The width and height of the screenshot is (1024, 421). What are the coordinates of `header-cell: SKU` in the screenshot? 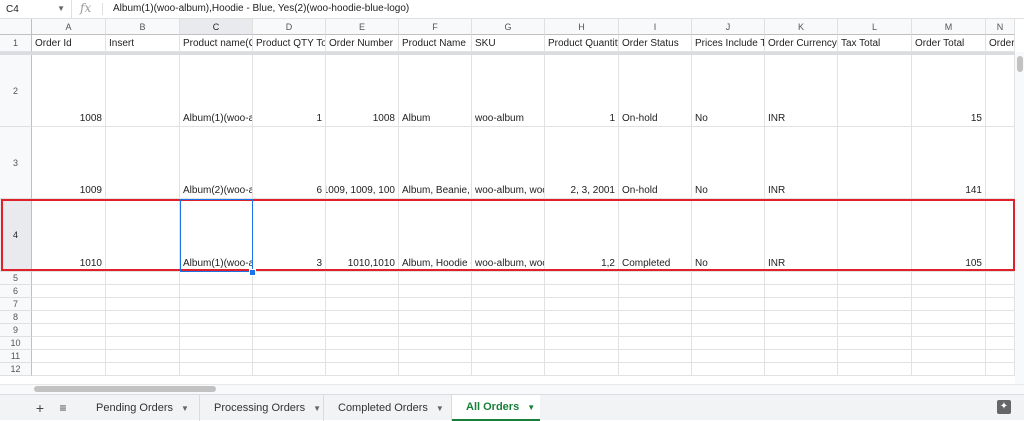 It's located at (508, 43).